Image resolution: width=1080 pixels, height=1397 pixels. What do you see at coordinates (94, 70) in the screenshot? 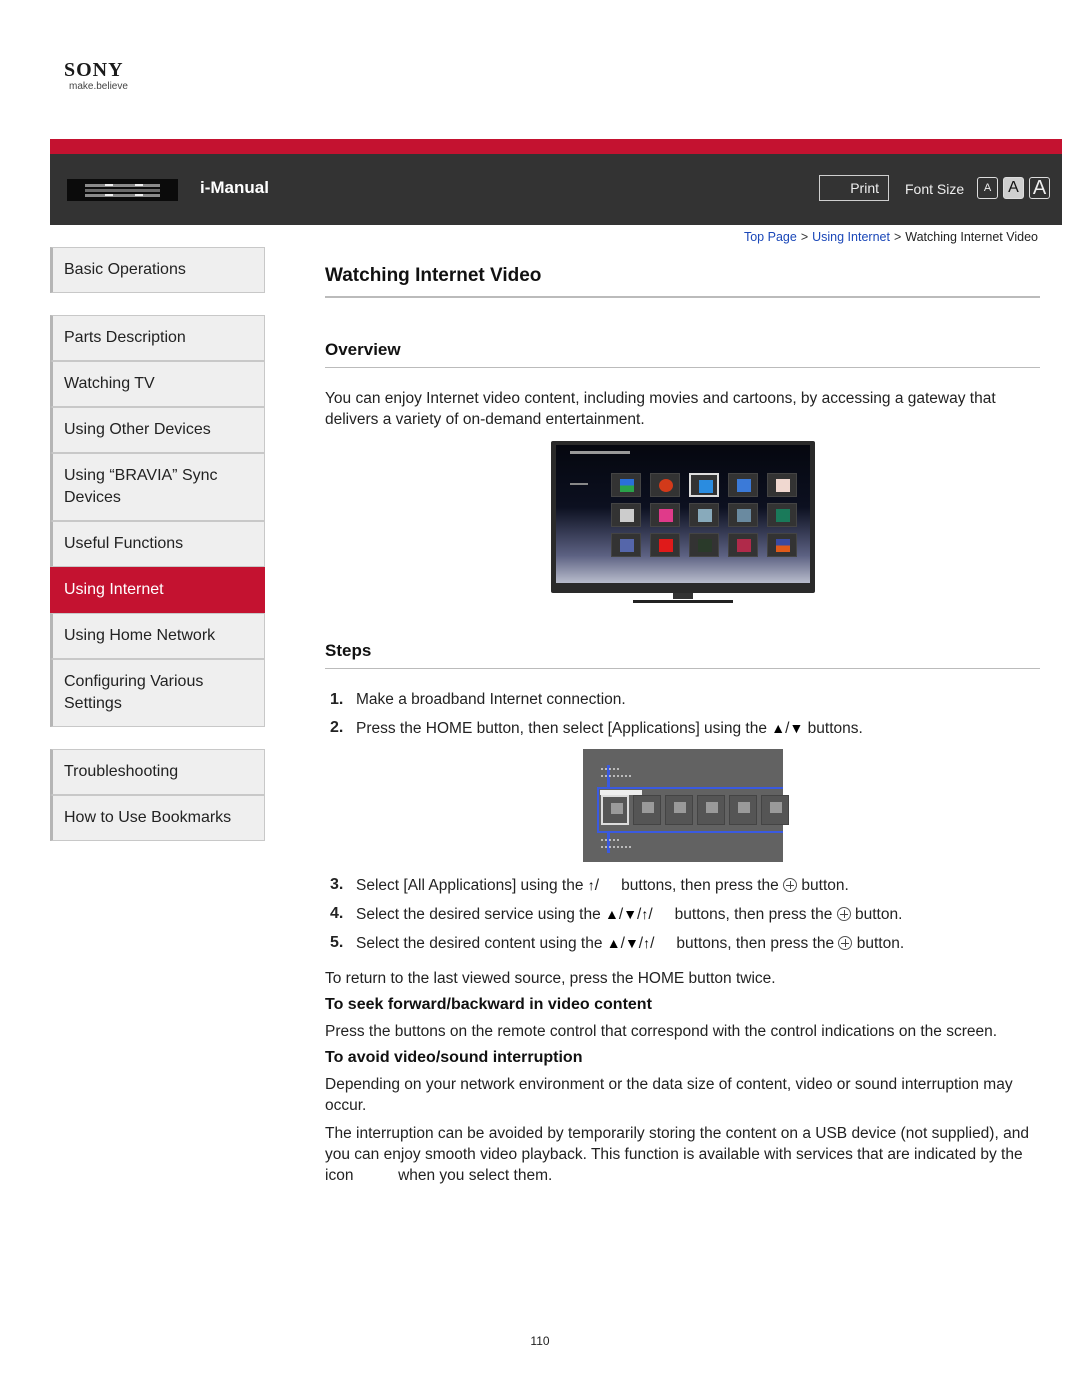
I see `brand-name: SONY` at bounding box center [94, 70].